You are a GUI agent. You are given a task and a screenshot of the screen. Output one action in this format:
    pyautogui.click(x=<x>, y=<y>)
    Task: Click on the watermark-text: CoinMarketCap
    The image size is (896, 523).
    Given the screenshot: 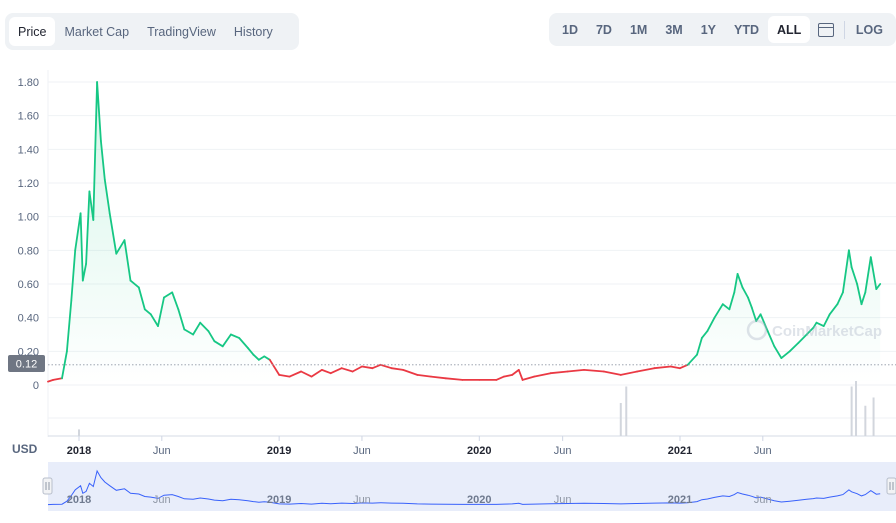 What is the action you would take?
    pyautogui.click(x=827, y=331)
    